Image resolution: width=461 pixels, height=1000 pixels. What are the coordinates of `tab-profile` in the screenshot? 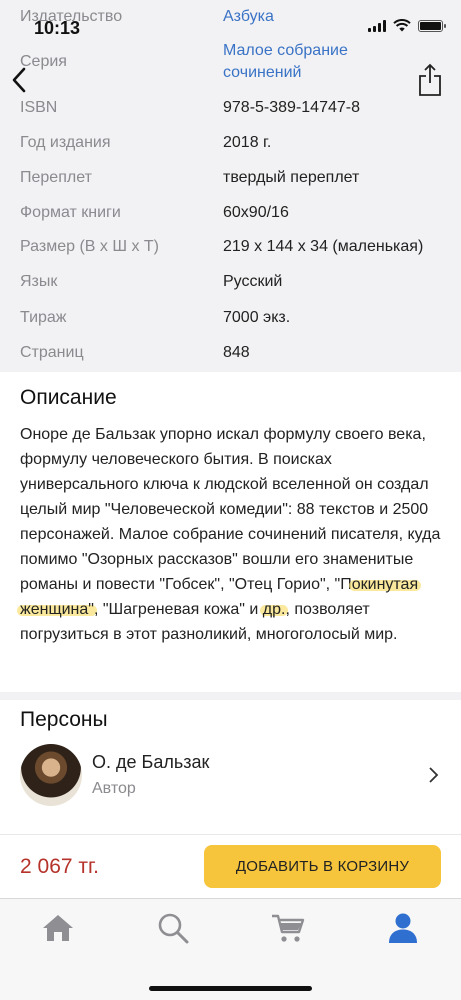 It's located at (403, 928).